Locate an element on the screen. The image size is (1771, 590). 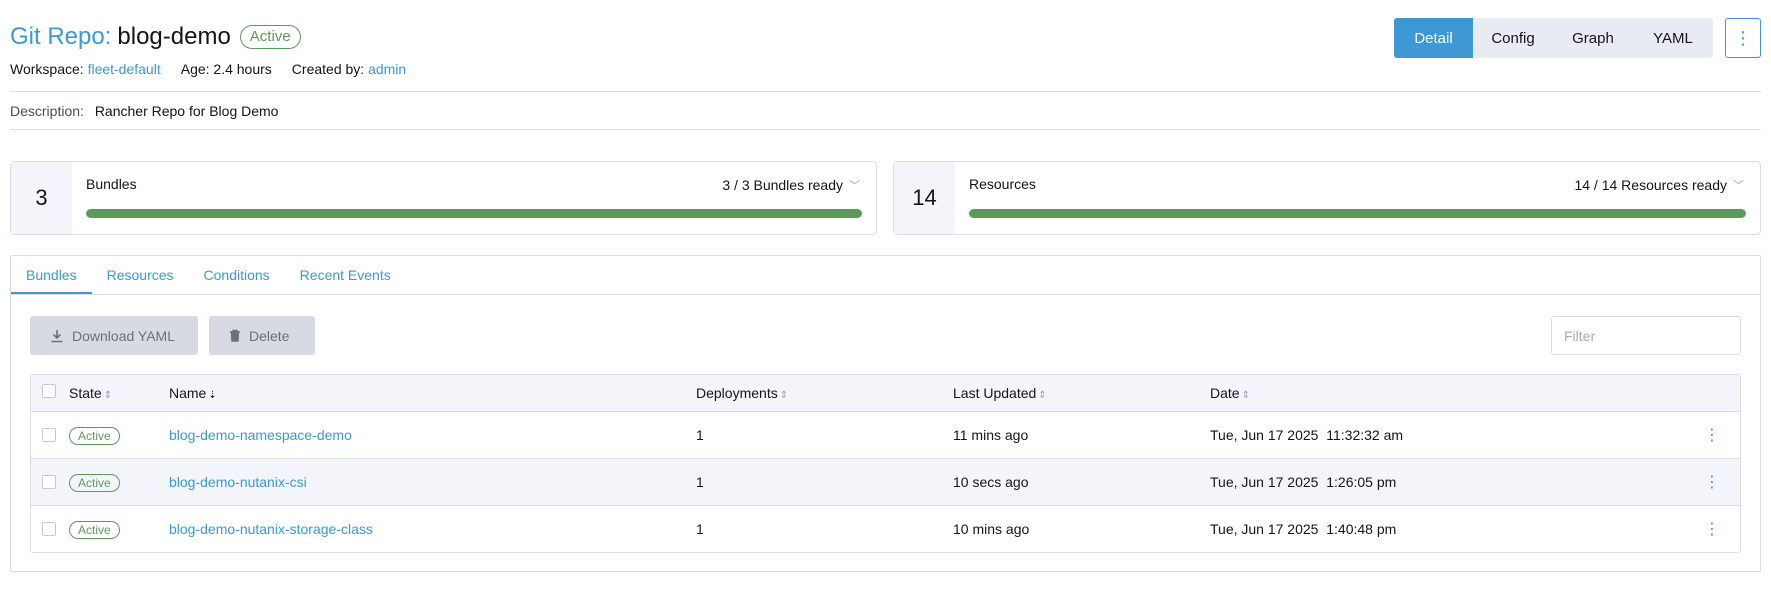
download-yaml-button: Download YAML is located at coordinates (114, 335).